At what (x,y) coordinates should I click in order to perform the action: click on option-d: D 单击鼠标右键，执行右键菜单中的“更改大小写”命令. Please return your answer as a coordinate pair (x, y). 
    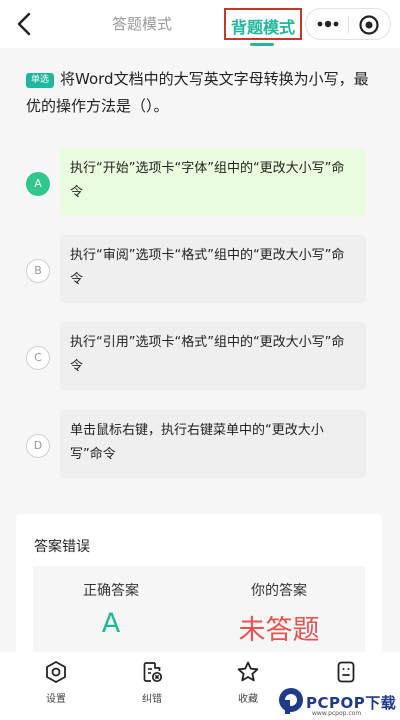
    Looking at the image, I should click on (200, 446).